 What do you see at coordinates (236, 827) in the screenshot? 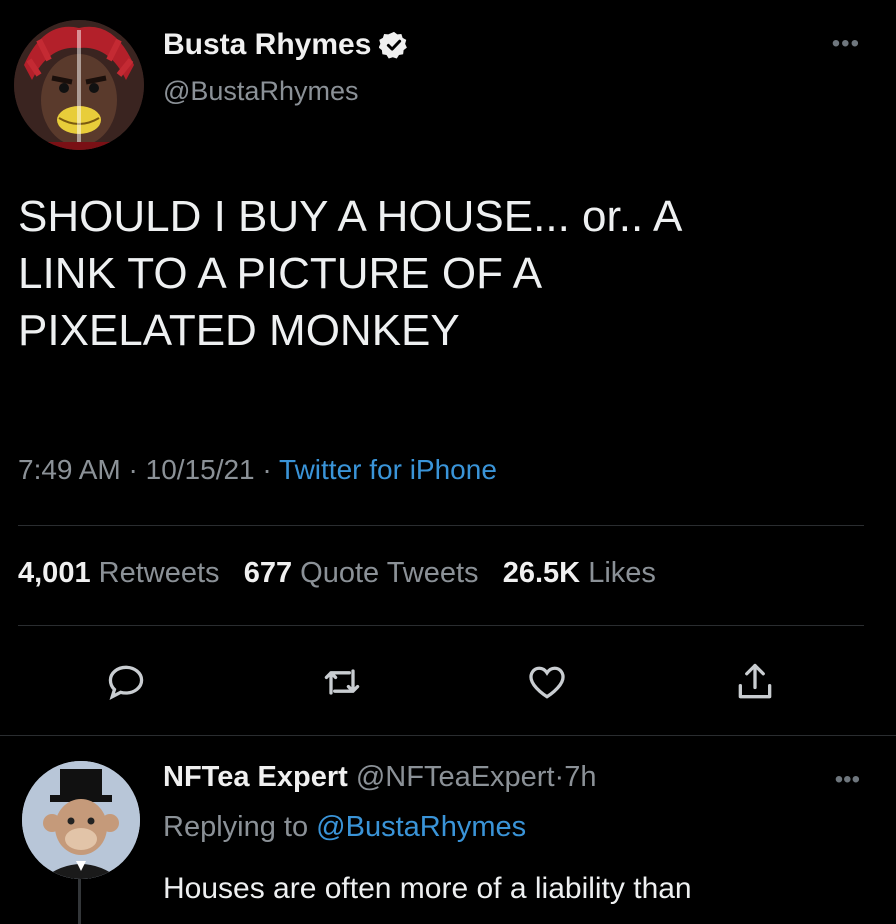
I see `replying-prefix: Replying to` at bounding box center [236, 827].